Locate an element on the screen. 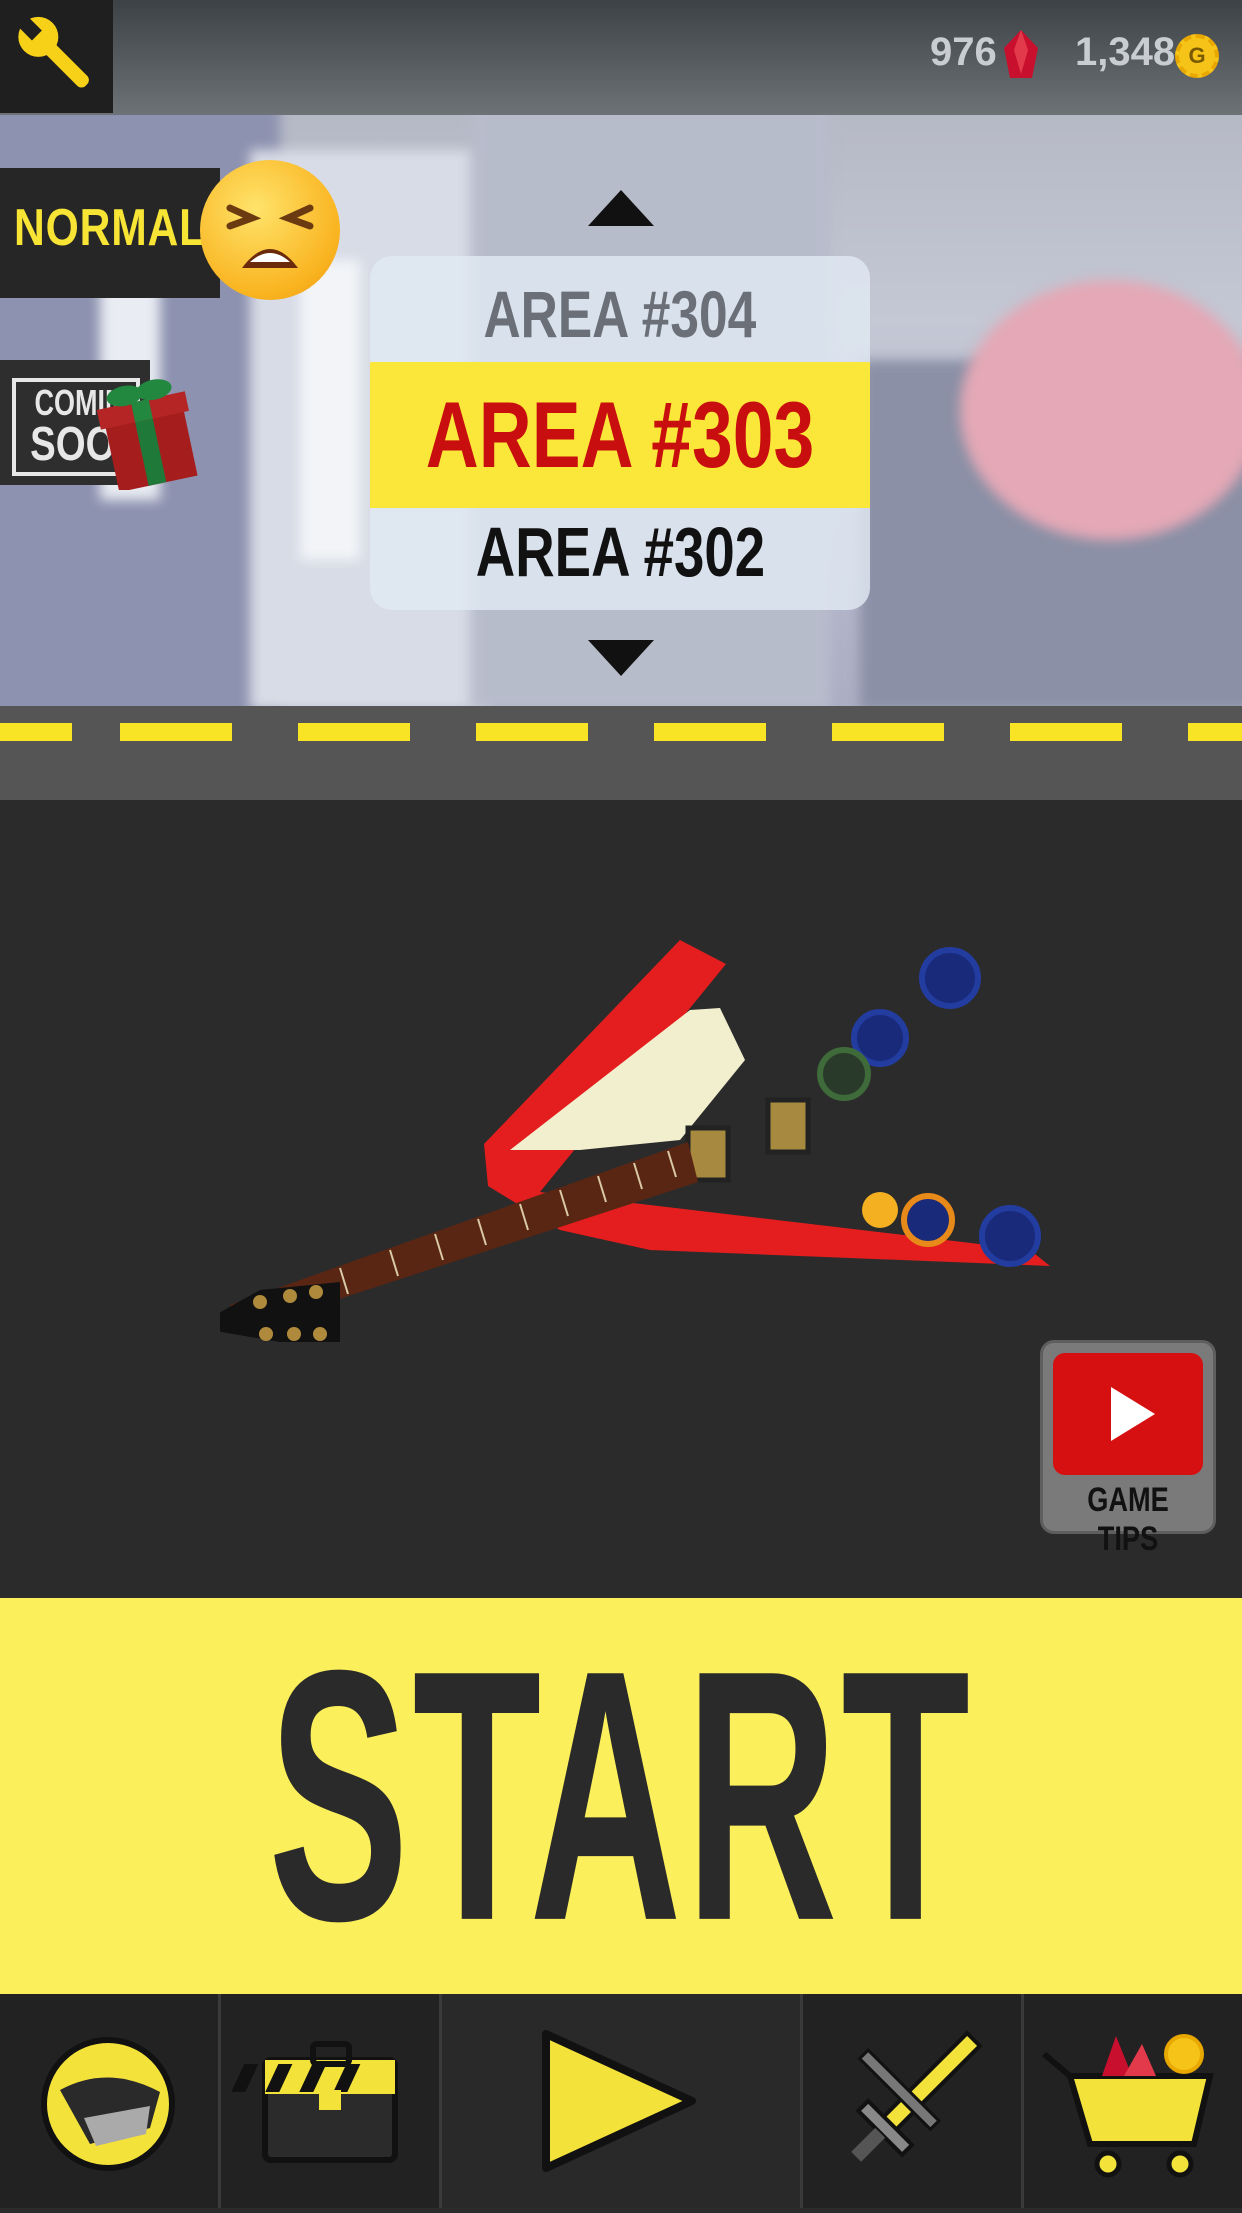 This screenshot has height=2213, width=1242. settings-button is located at coordinates (56, 56).